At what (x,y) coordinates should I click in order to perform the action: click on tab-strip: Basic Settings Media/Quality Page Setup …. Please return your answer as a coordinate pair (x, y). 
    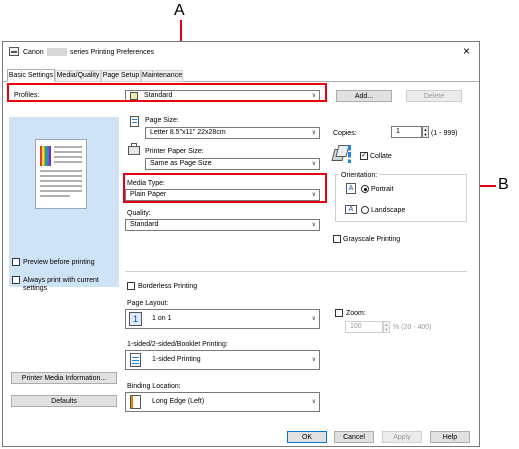
    Looking at the image, I should click on (241, 75).